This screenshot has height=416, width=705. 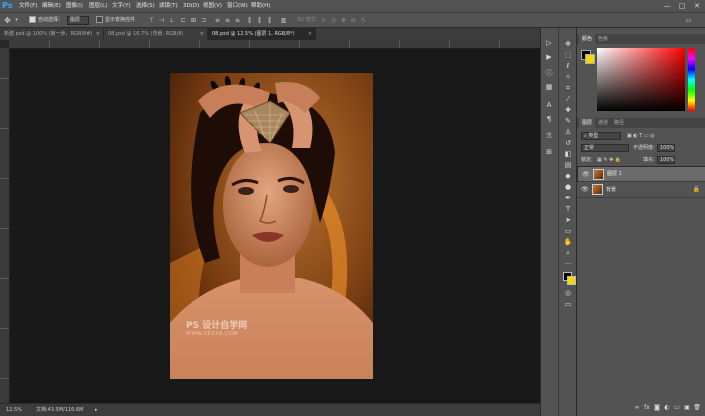 What do you see at coordinates (647, 408) in the screenshot?
I see `layer-style-icon: fx` at bounding box center [647, 408].